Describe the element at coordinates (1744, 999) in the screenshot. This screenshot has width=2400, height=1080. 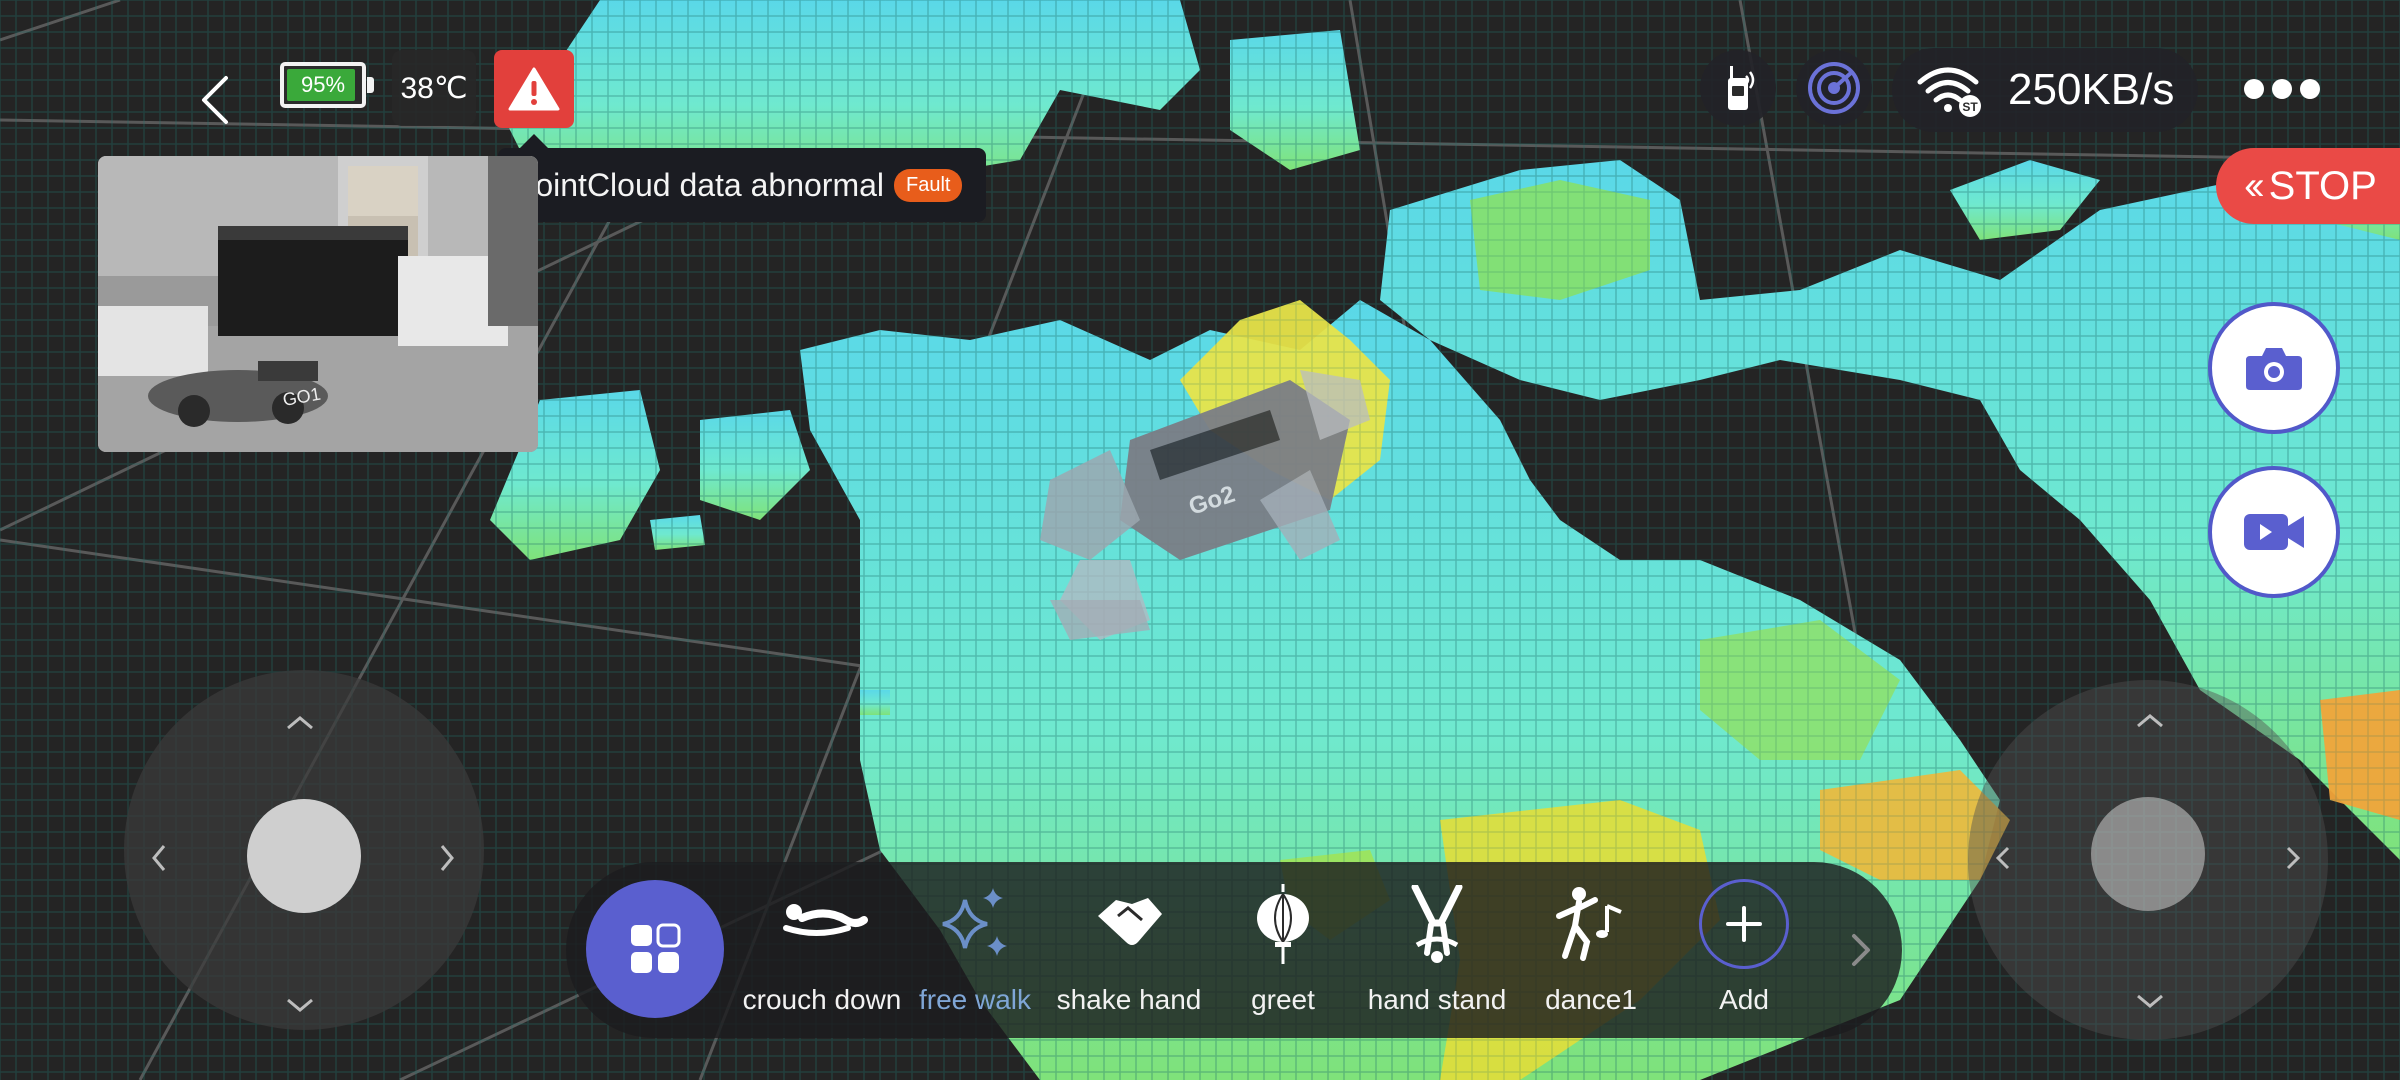
I see `action-label: Add` at that location.